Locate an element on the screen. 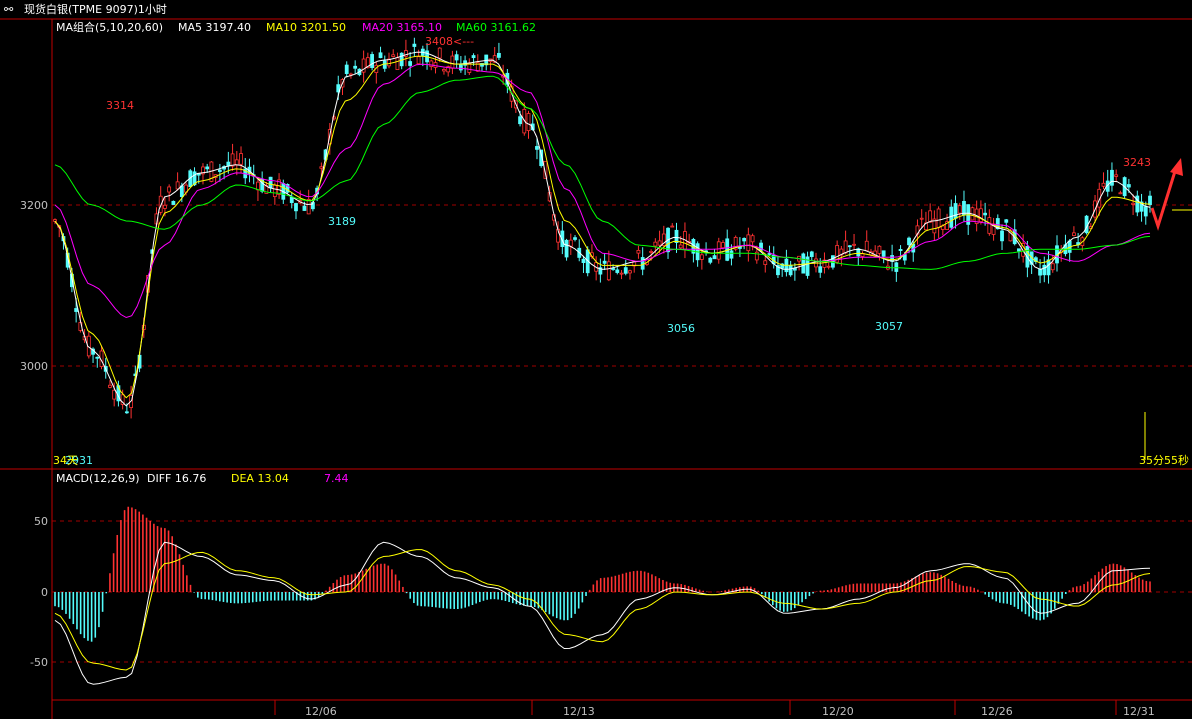  annotation-3243: 3243 is located at coordinates (1137, 162).